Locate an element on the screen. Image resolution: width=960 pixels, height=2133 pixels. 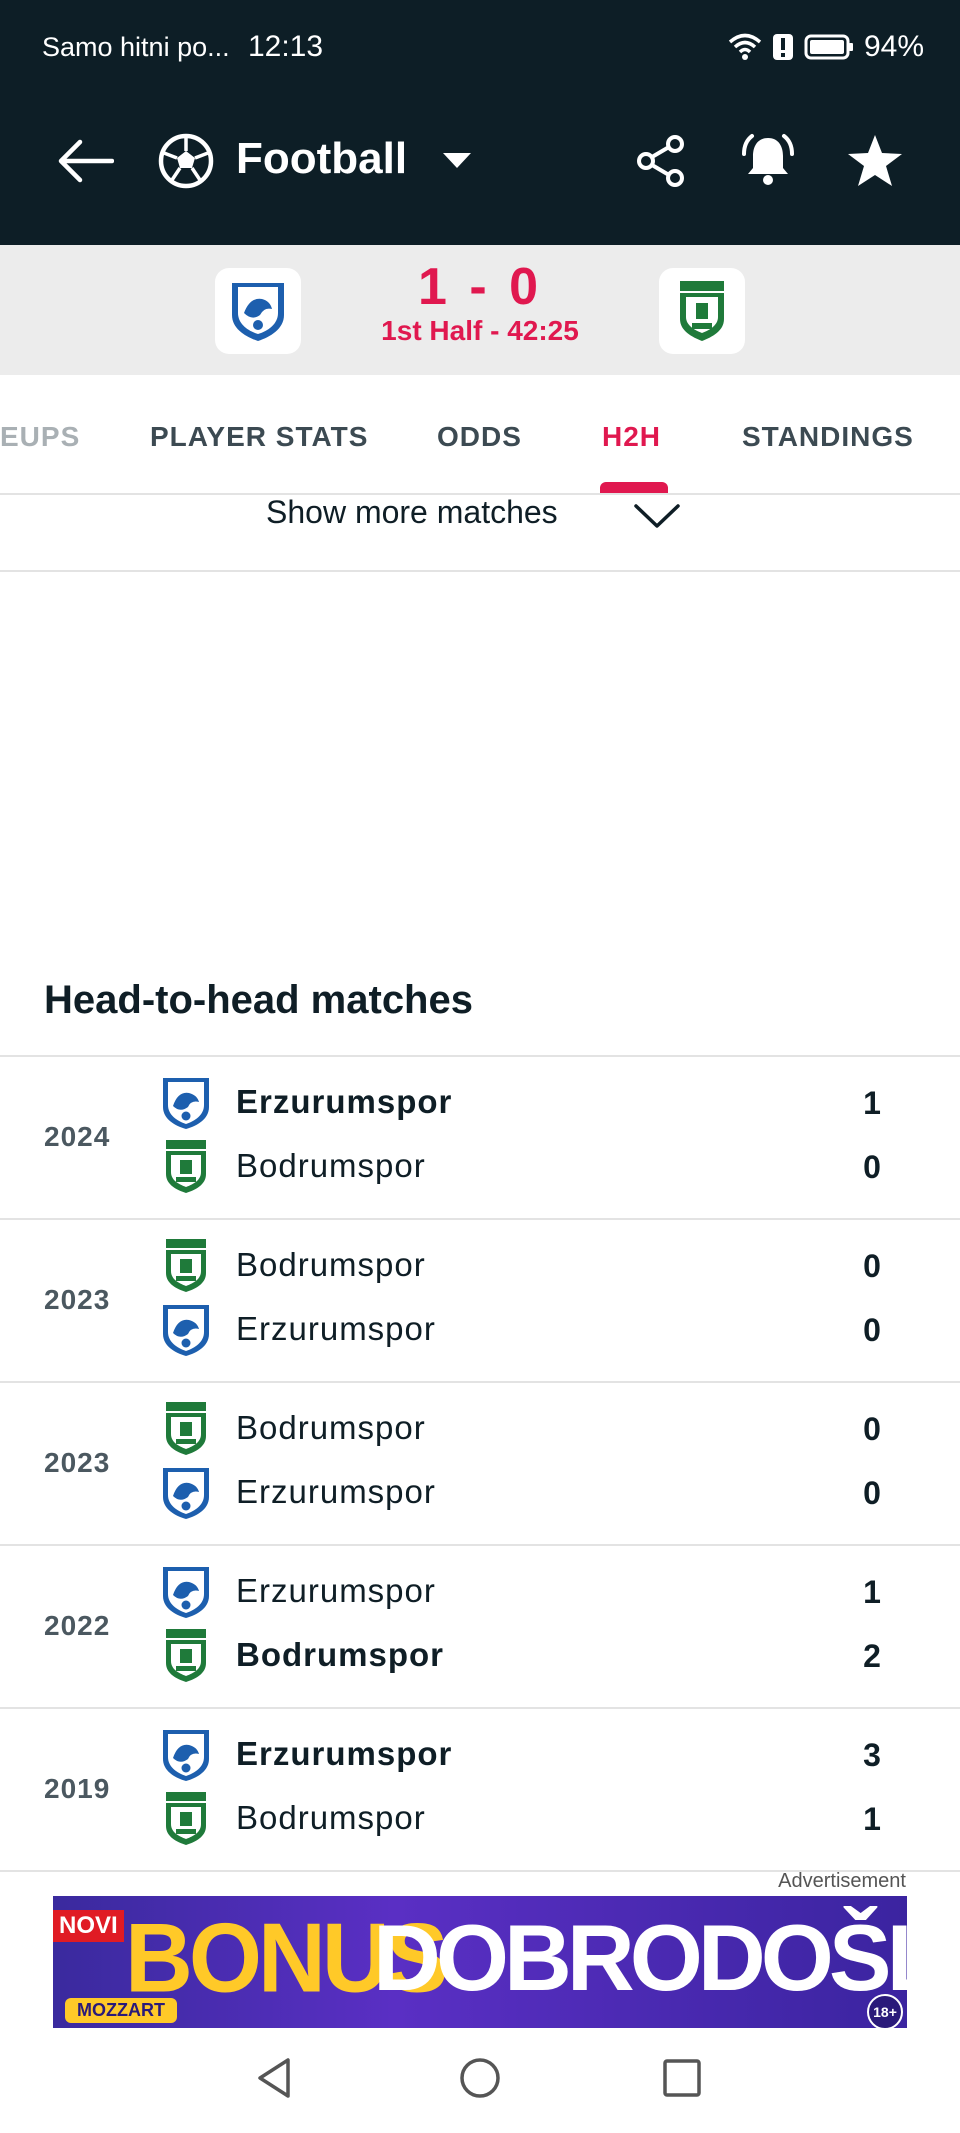
chevron-down-icon is located at coordinates (657, 516).